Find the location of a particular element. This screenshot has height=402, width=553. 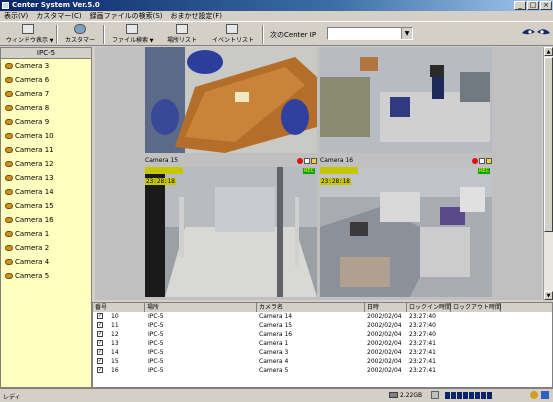

cell-no: 12 is located at coordinates (115, 334).